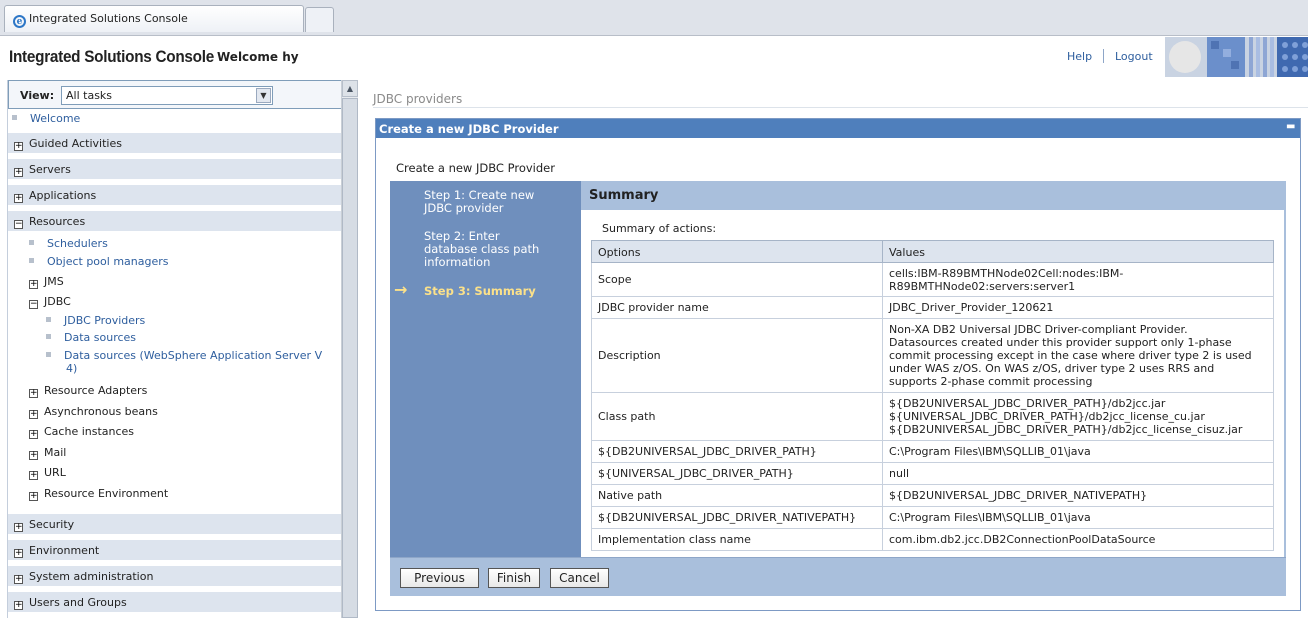 This screenshot has height=618, width=1308. Describe the element at coordinates (737, 307) in the screenshot. I see `option-cell: JDBC provider name` at that location.